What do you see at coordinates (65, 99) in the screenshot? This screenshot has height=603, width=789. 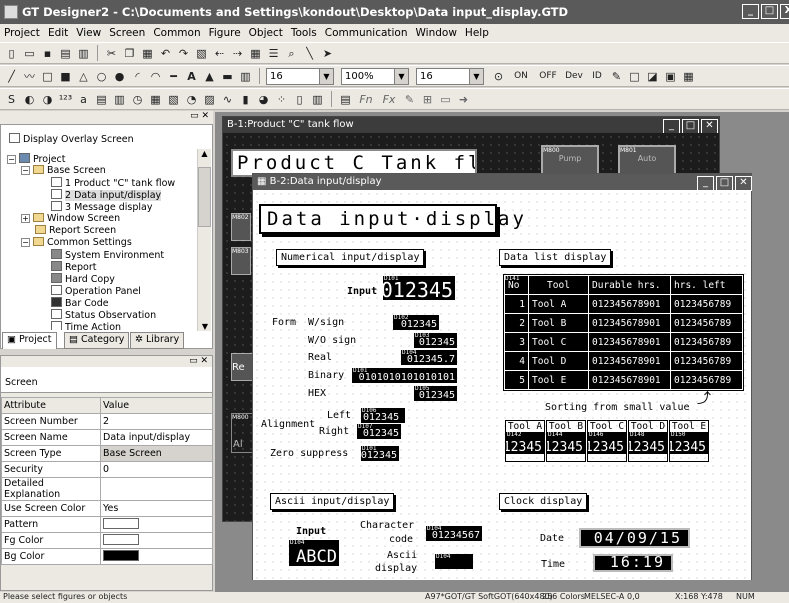 I see `numeric-display-icon: ¹²³` at bounding box center [65, 99].